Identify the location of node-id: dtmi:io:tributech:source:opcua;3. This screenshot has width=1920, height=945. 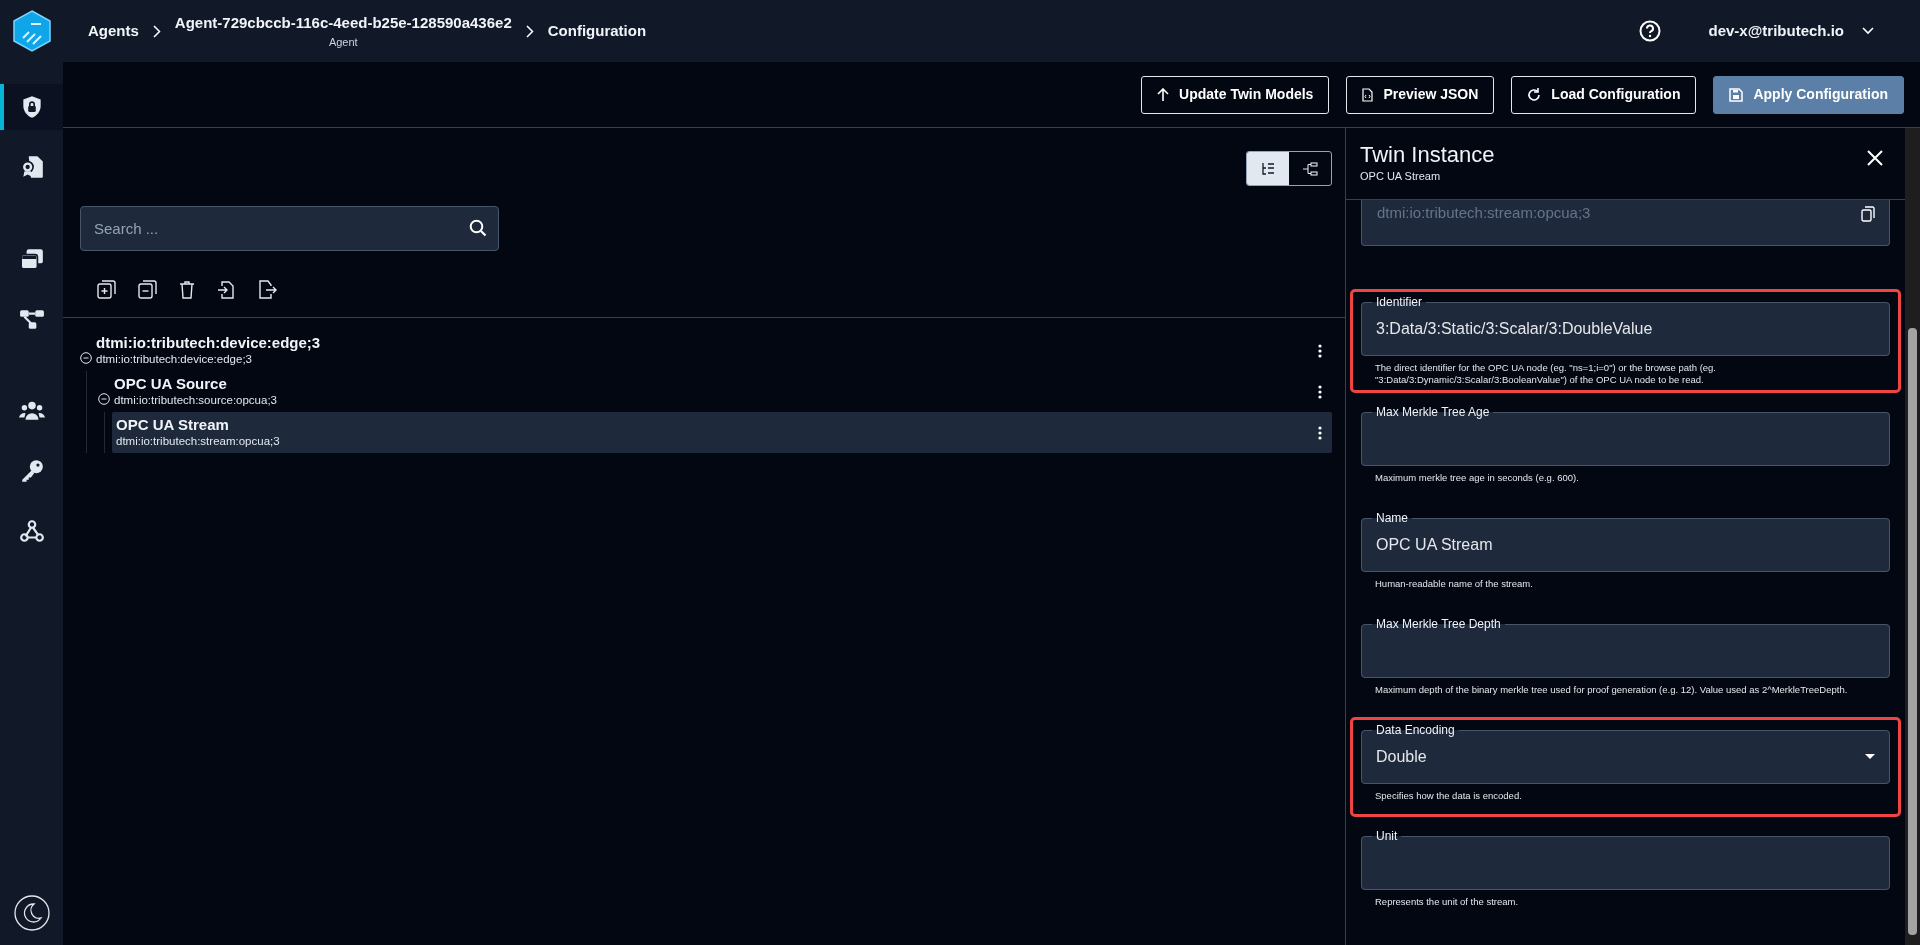
(196, 400).